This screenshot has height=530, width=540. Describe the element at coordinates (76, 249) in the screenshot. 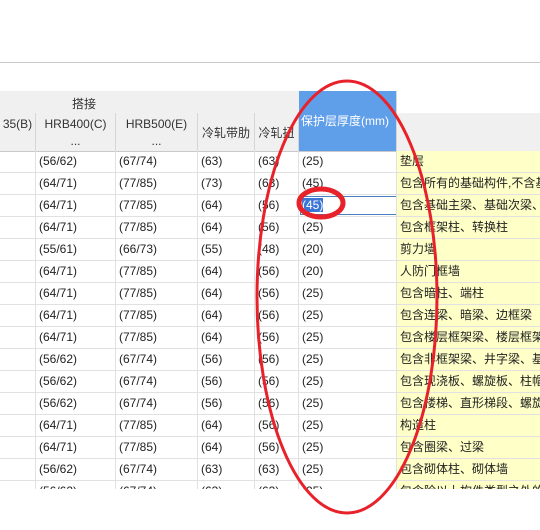

I see `cell-hrb400: (55/61)` at that location.